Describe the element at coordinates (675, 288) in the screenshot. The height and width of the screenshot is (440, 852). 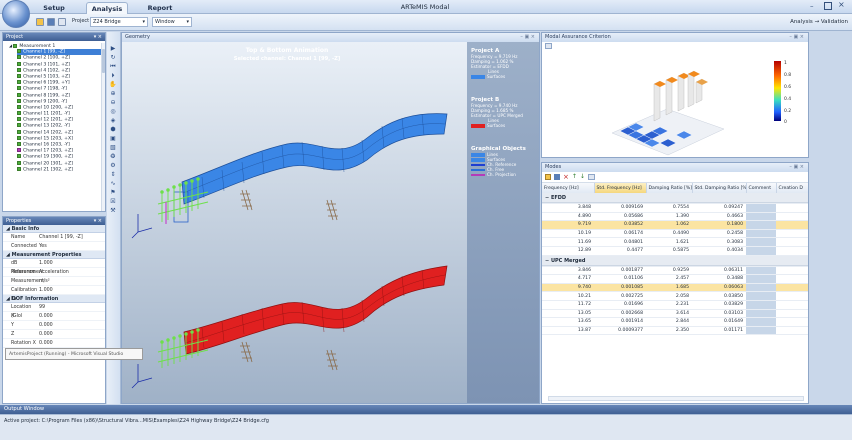
I see `table-row: 9.740 0.001085 1.685 0.06063` at that location.